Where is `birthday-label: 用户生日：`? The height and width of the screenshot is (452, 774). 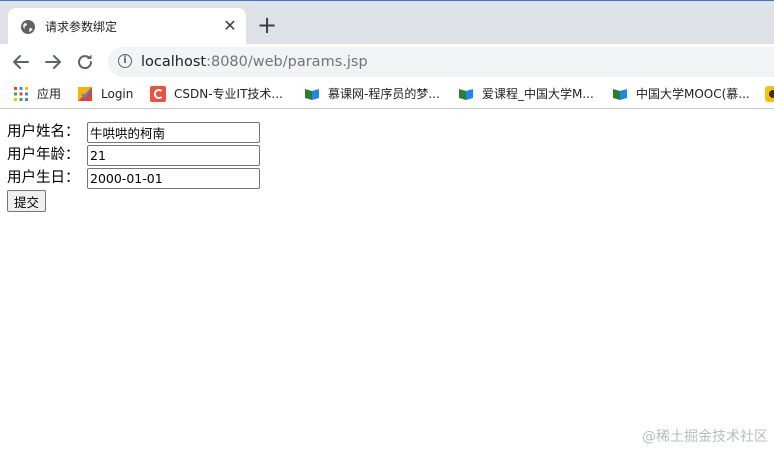 birthday-label: 用户生日： is located at coordinates (43, 178).